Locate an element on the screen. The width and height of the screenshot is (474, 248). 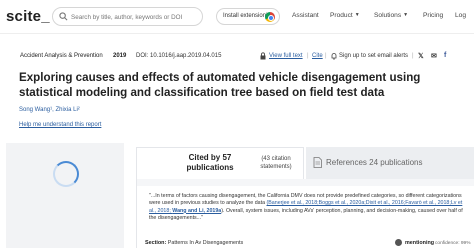
section-label: Section: Patterns In Av Disengagements is located at coordinates (194, 243).